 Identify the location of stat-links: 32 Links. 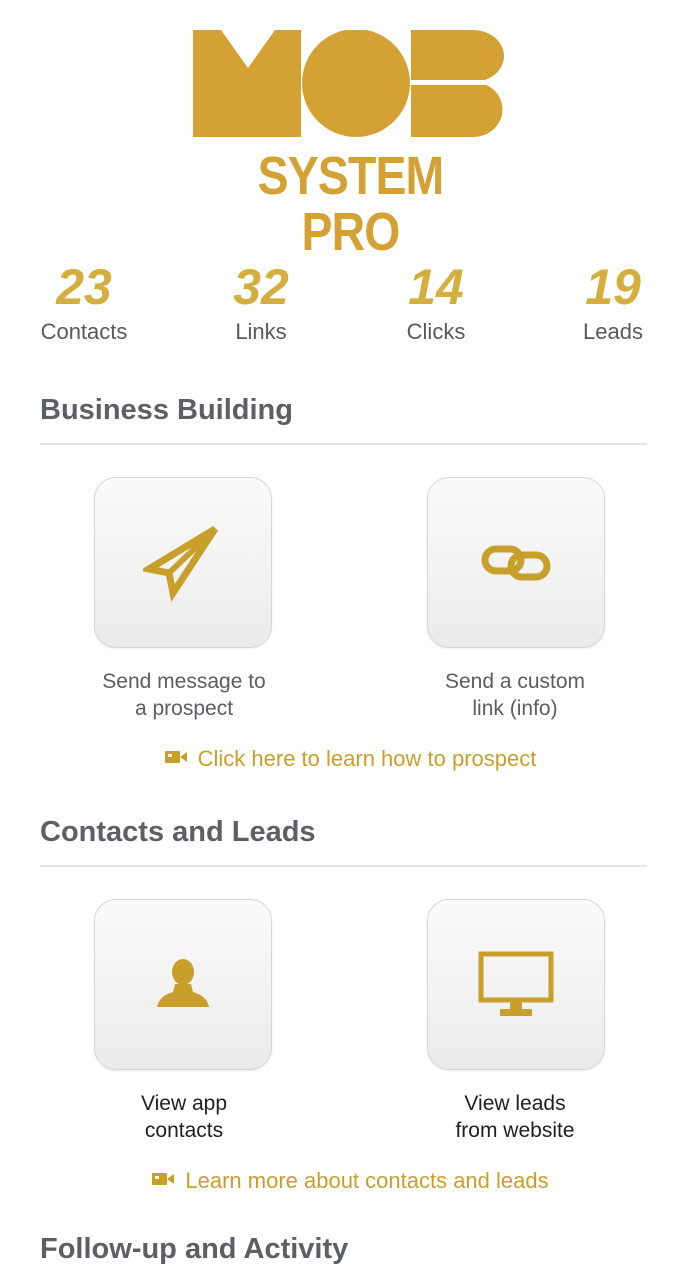
(261, 302).